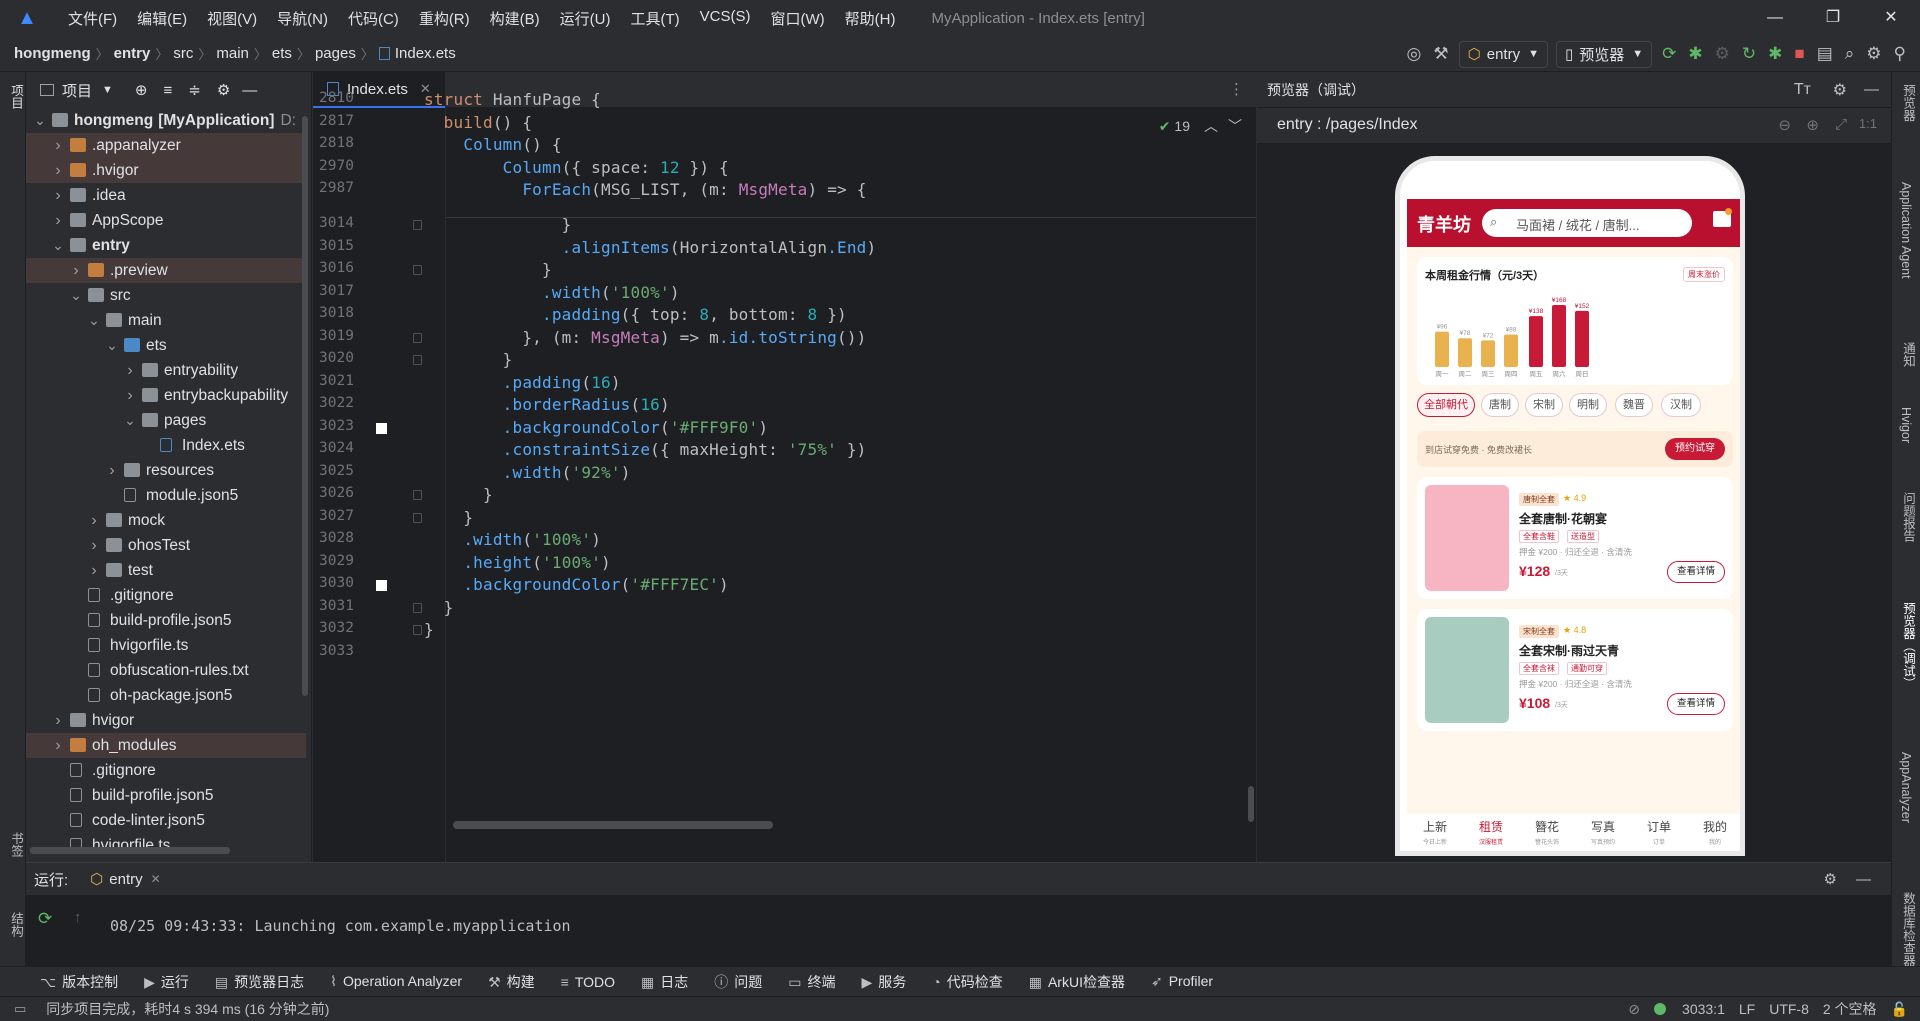 This screenshot has height=1021, width=1920. Describe the element at coordinates (1841, 124) in the screenshot. I see `fit-icon: ⤢` at that location.